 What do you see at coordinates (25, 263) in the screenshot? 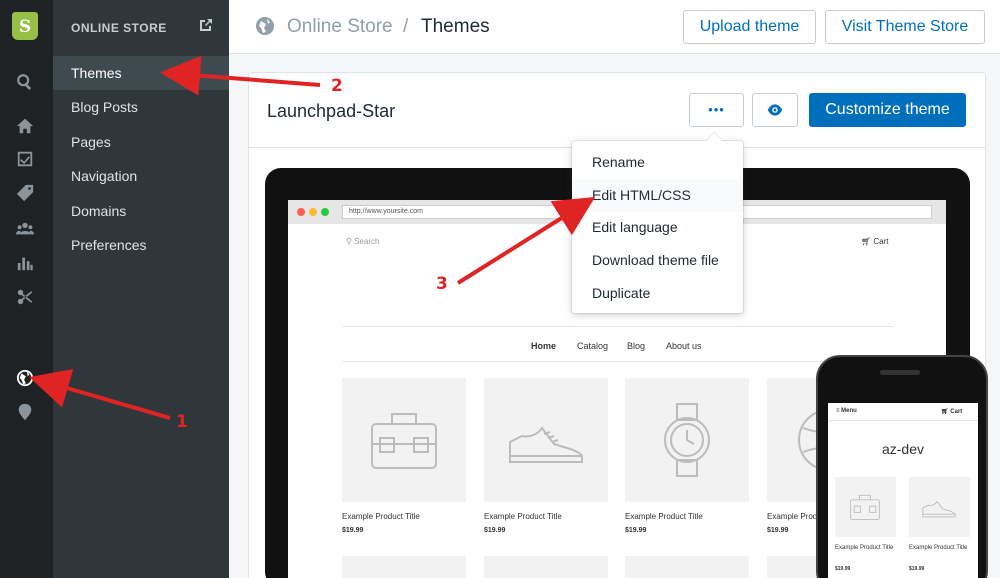
I see `reports-icon` at bounding box center [25, 263].